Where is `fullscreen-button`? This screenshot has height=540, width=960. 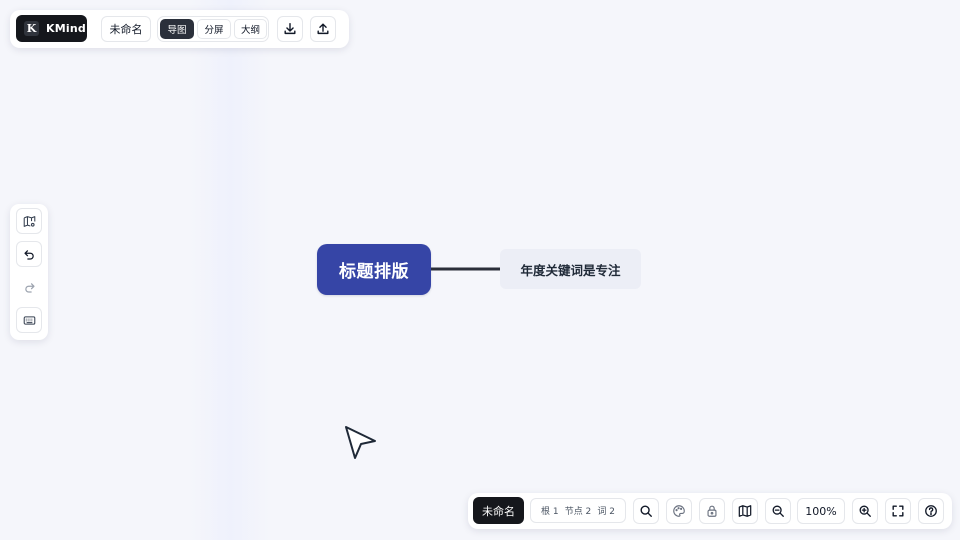
fullscreen-button is located at coordinates (898, 511).